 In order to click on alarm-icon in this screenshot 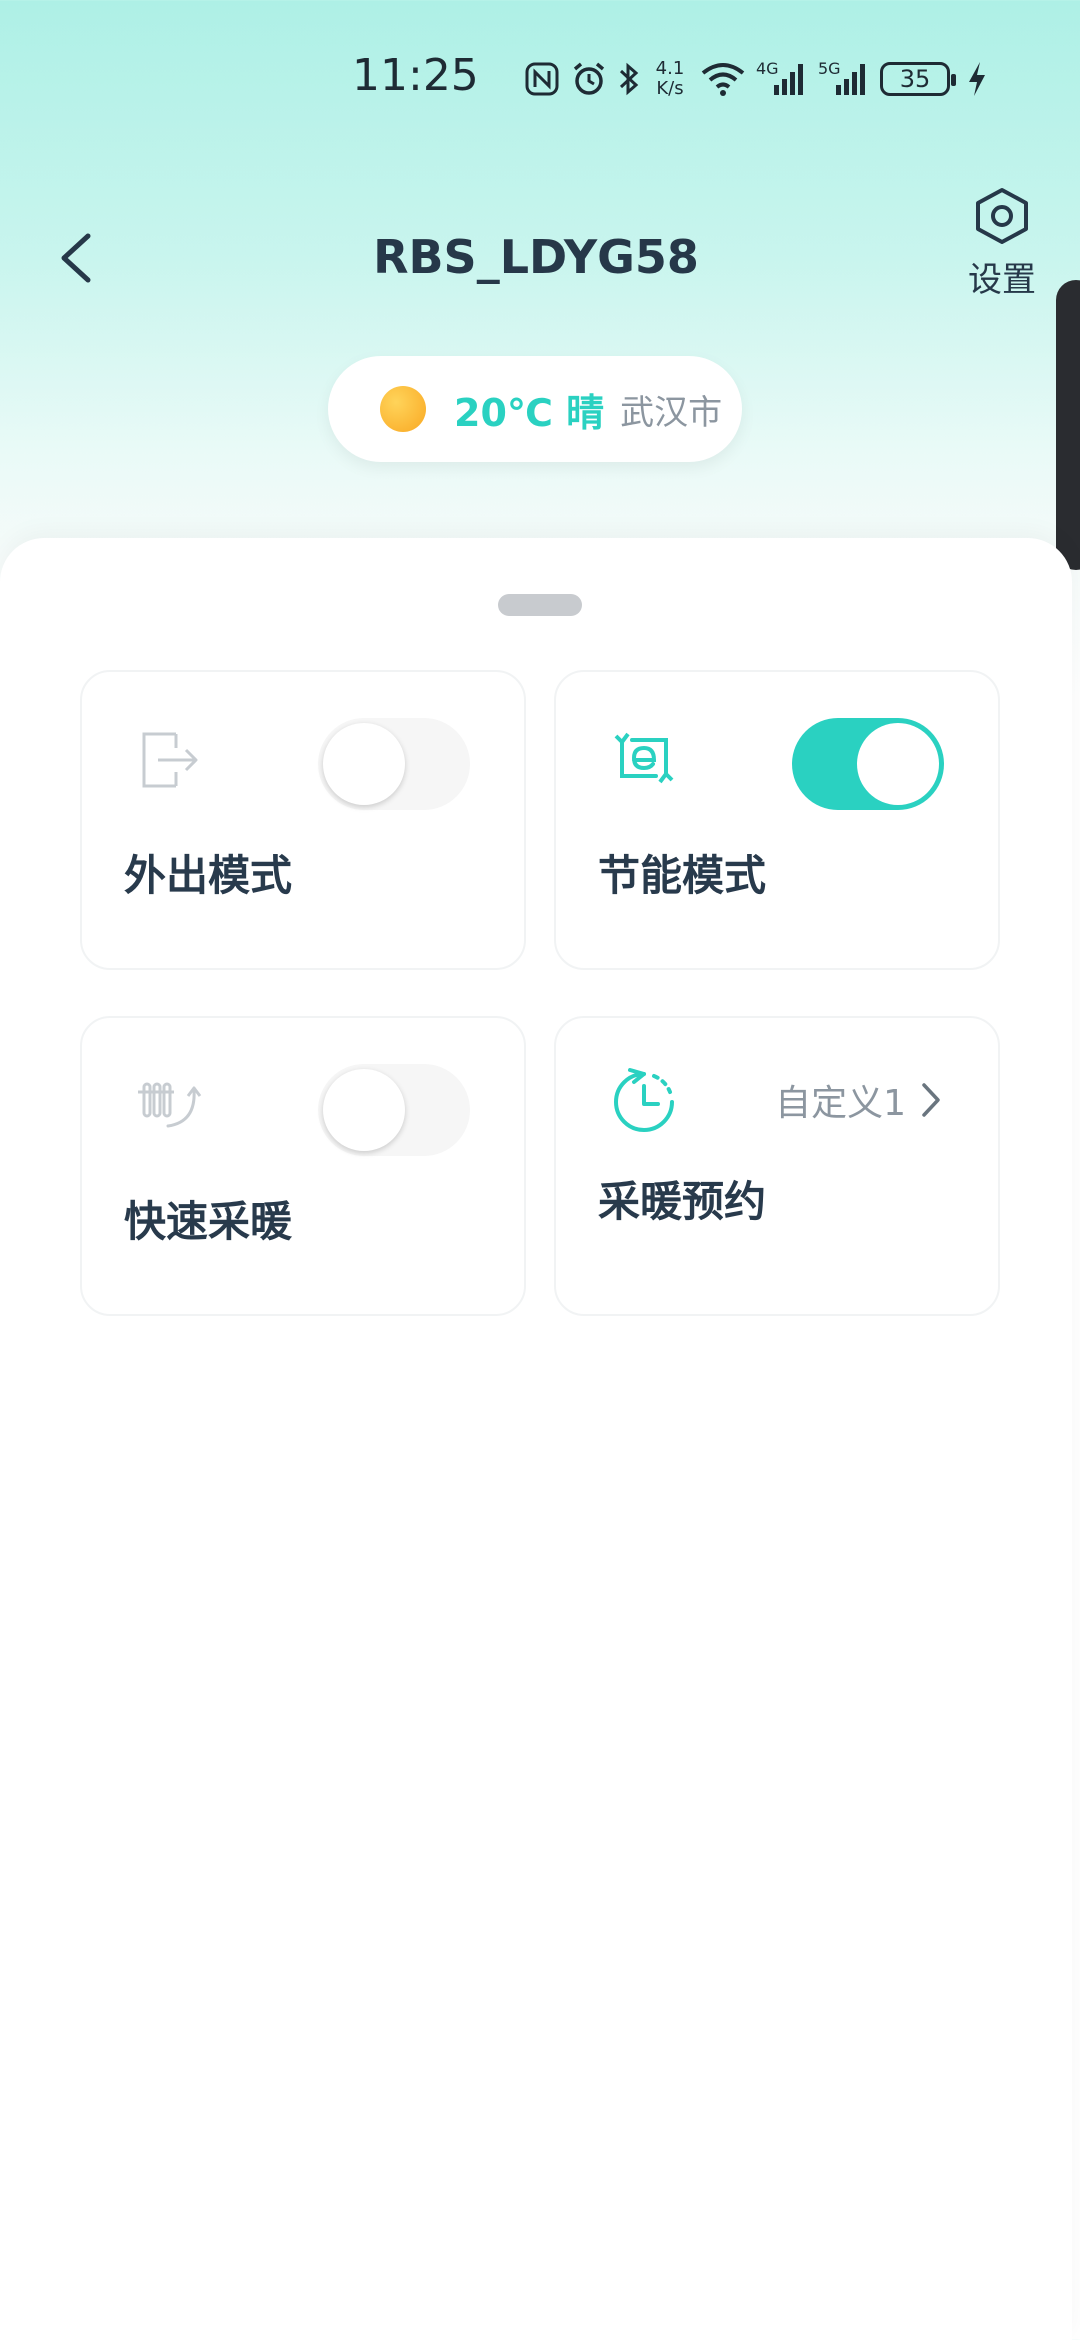, I will do `click(589, 78)`.